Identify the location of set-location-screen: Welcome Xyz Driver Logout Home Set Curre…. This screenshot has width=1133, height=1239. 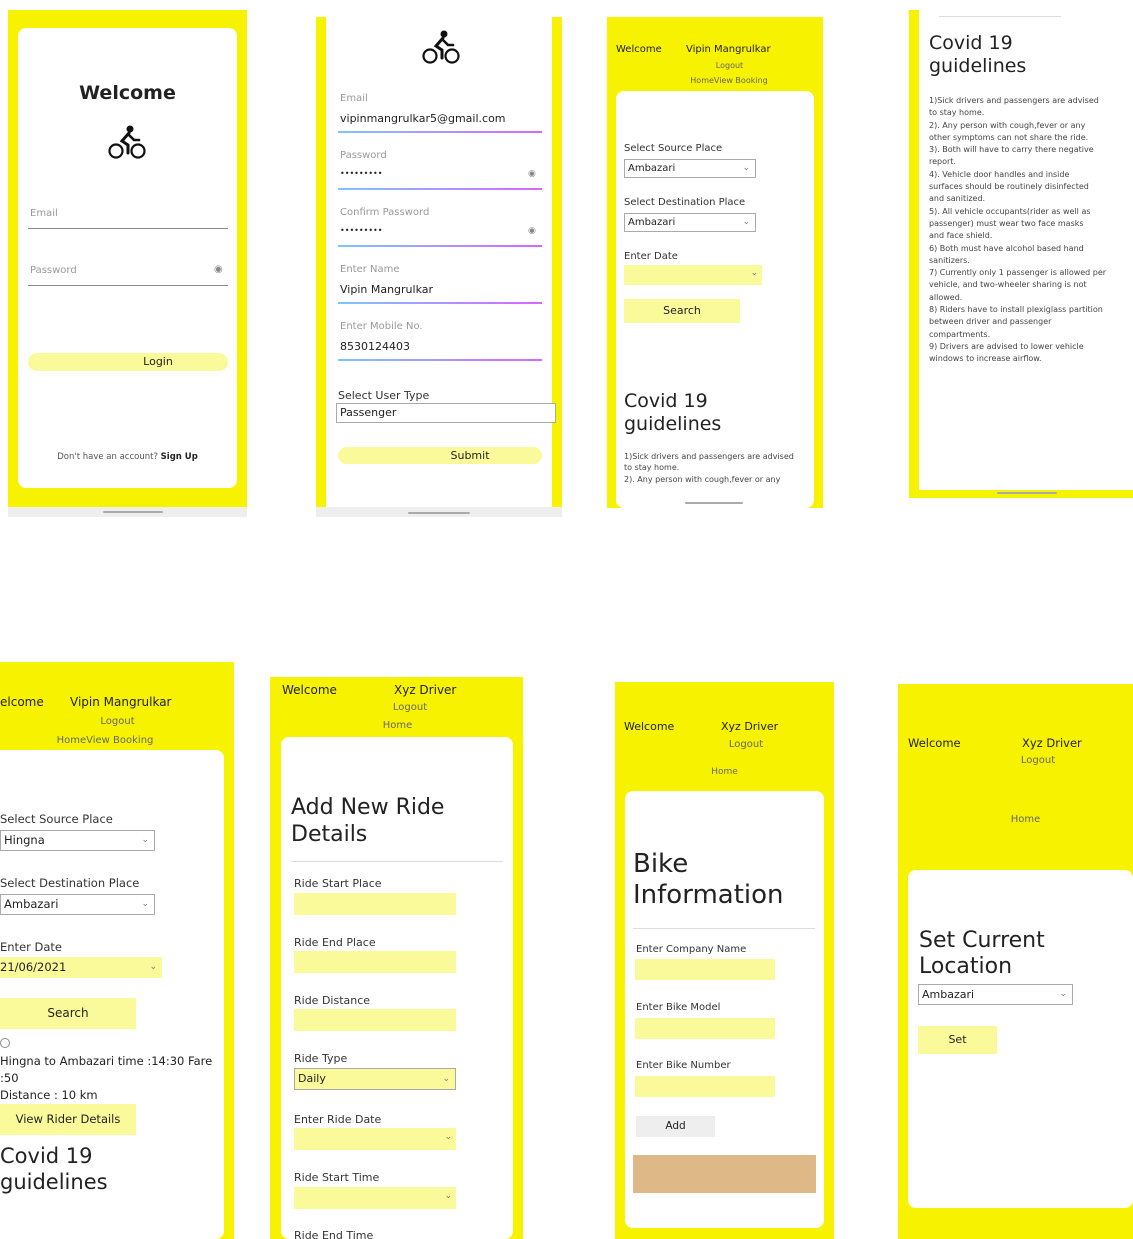
(1015, 961).